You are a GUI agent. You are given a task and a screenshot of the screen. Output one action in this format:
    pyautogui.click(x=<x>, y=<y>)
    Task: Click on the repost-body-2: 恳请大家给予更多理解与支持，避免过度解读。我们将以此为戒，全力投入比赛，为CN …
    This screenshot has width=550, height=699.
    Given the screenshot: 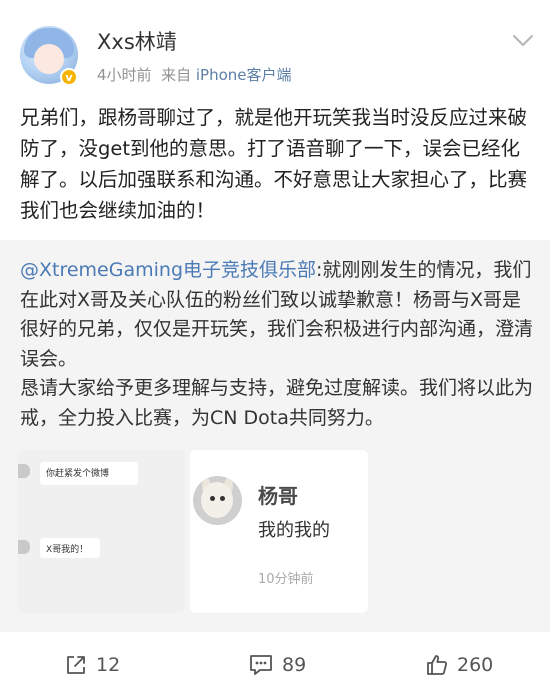 What is the action you would take?
    pyautogui.click(x=277, y=403)
    